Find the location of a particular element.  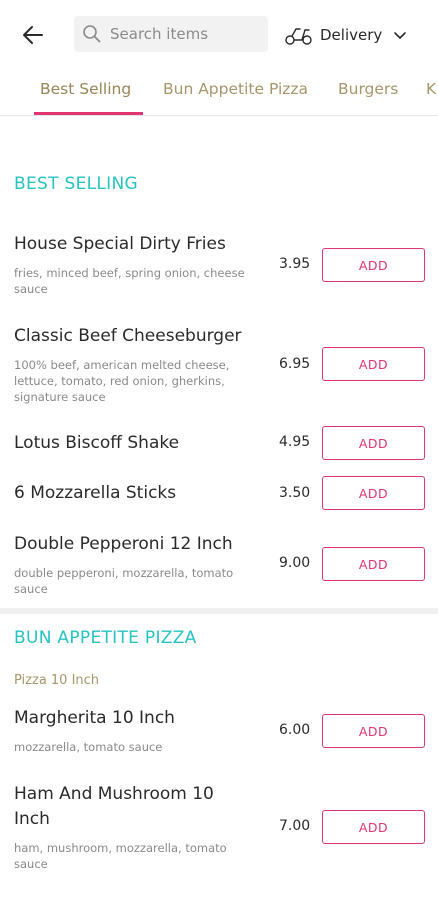

delivery-label: Delivery is located at coordinates (351, 35).